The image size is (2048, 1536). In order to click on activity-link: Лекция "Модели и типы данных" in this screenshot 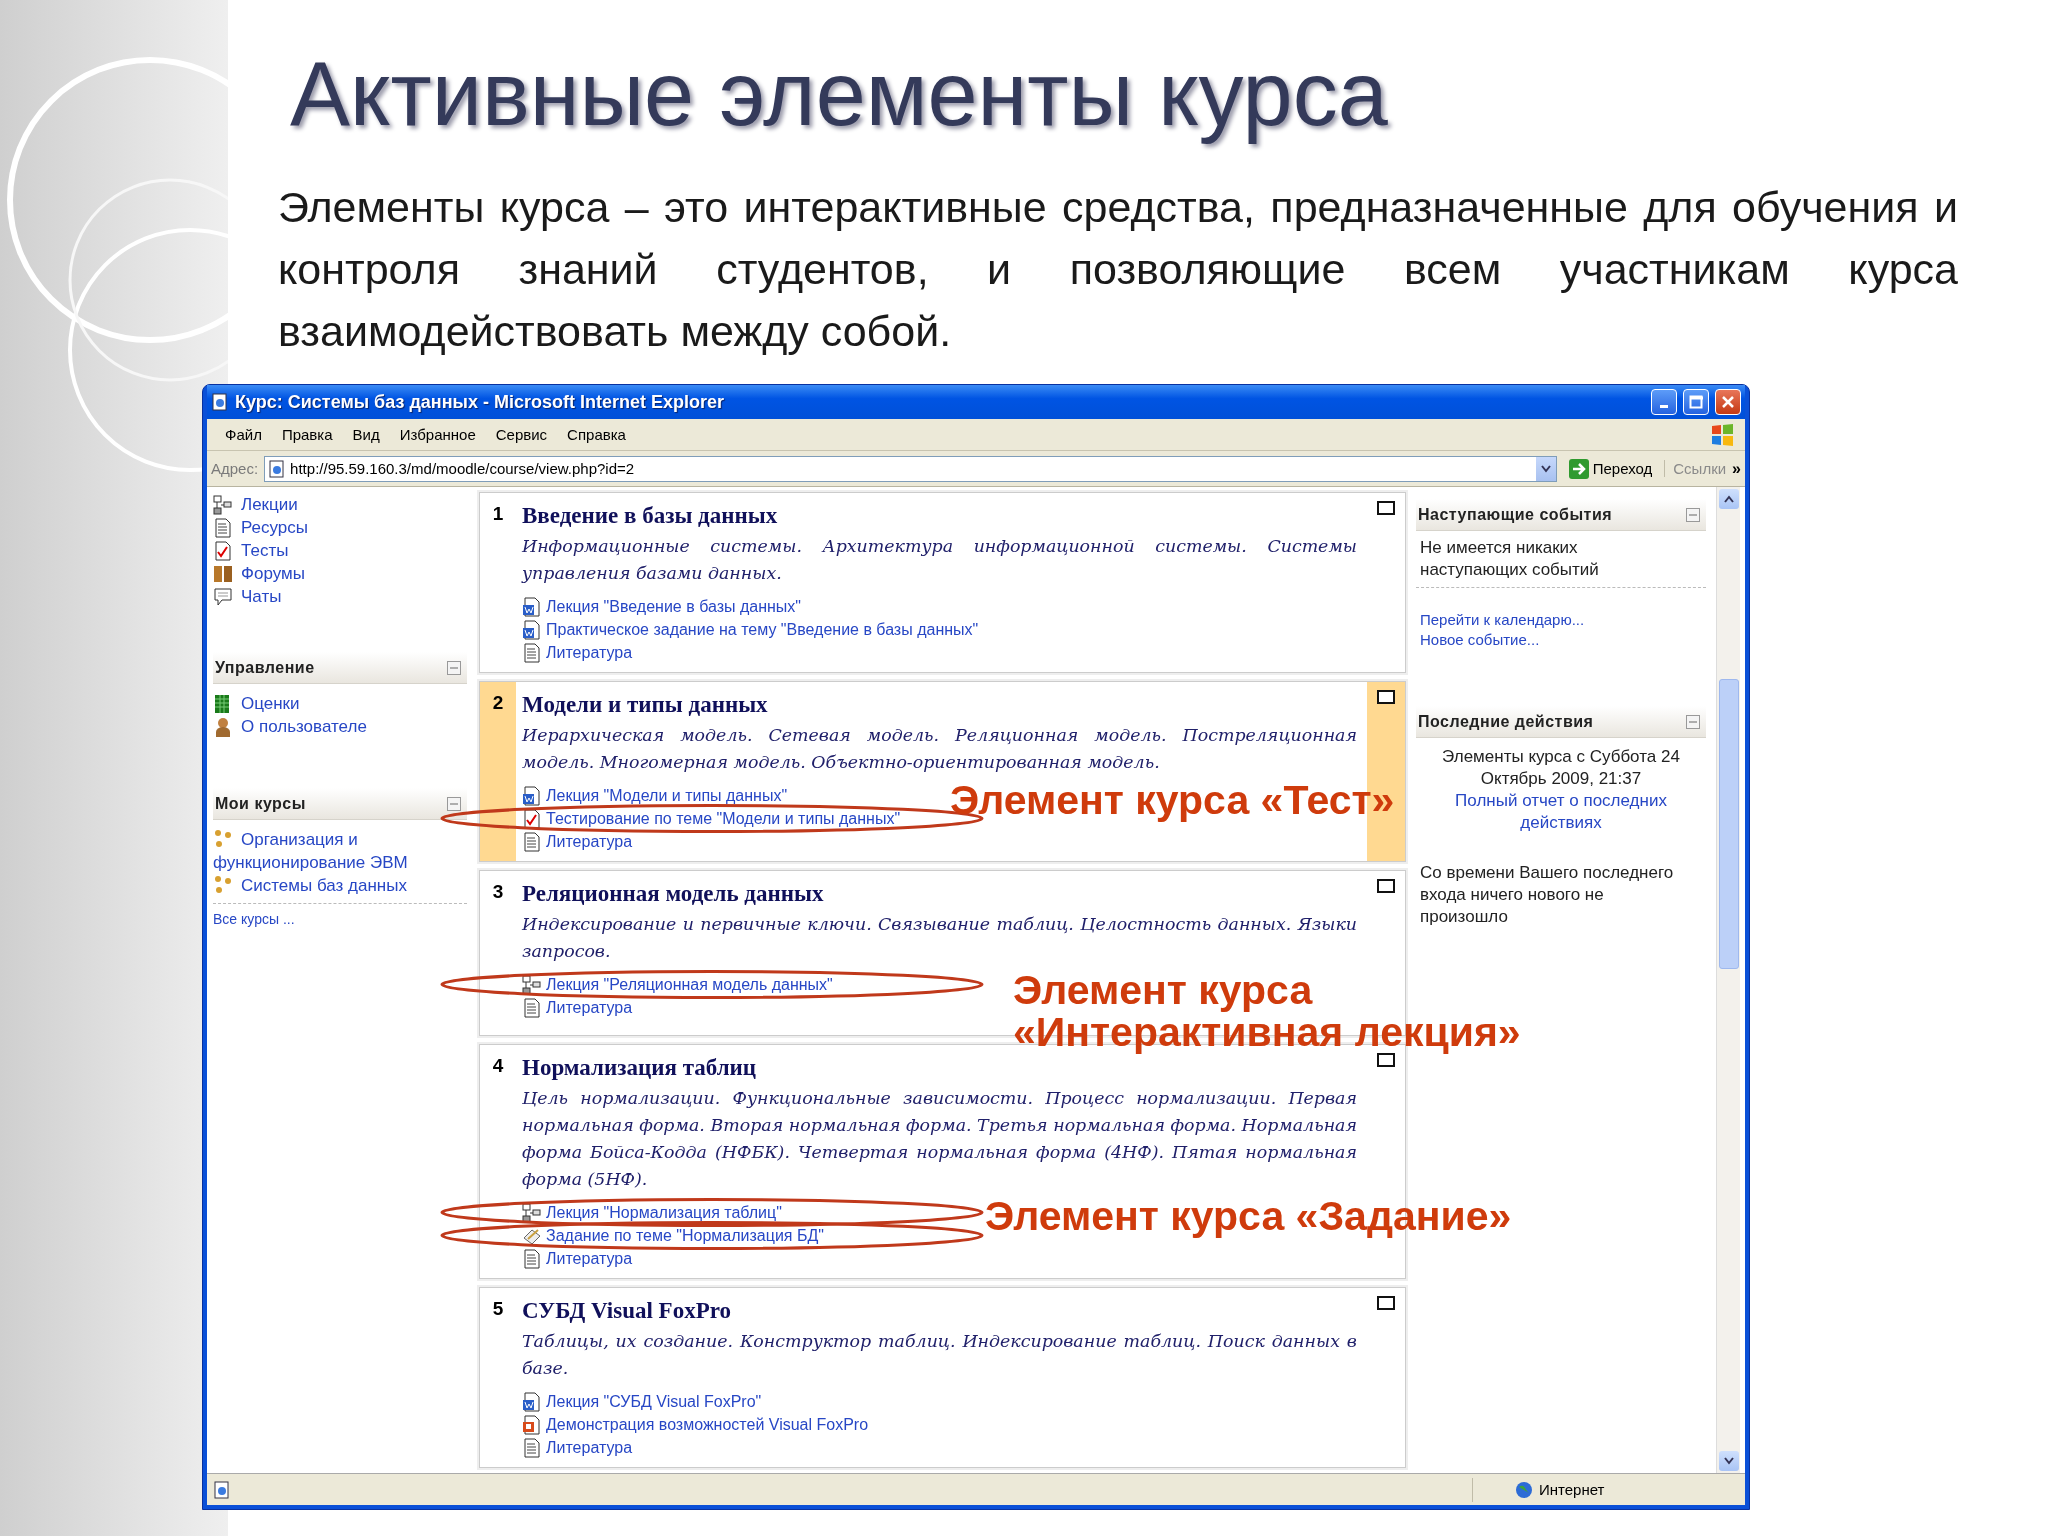, I will do `click(667, 795)`.